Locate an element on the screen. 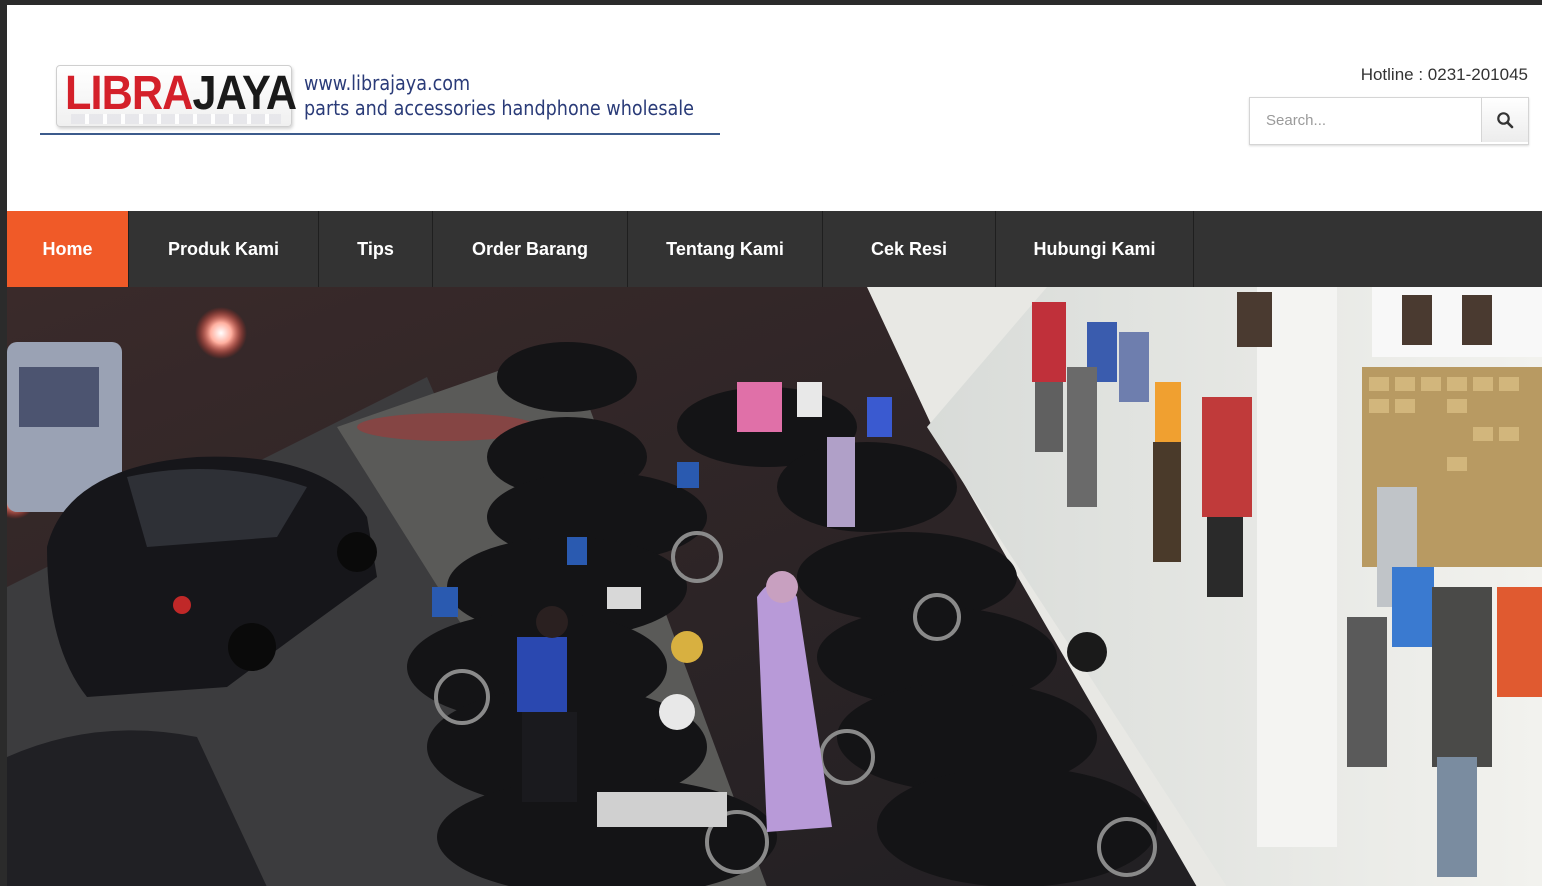  nav-item-produk-kami: Produk Kami is located at coordinates (224, 249).